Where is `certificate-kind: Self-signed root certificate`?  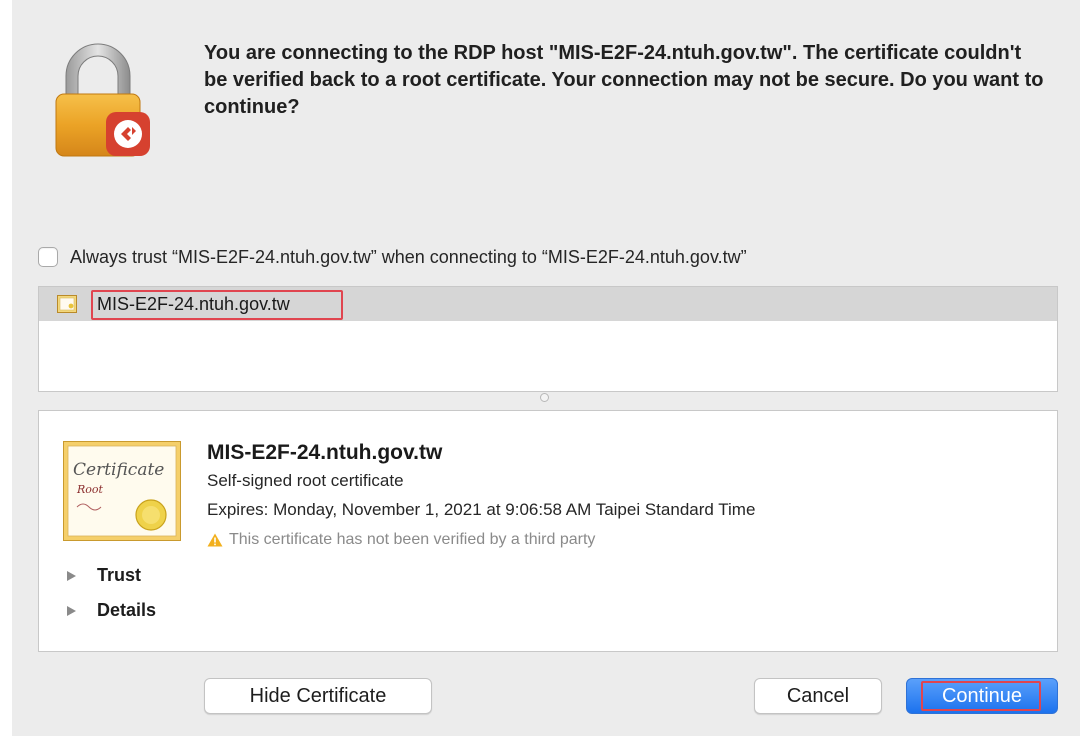 certificate-kind: Self-signed root certificate is located at coordinates (305, 480).